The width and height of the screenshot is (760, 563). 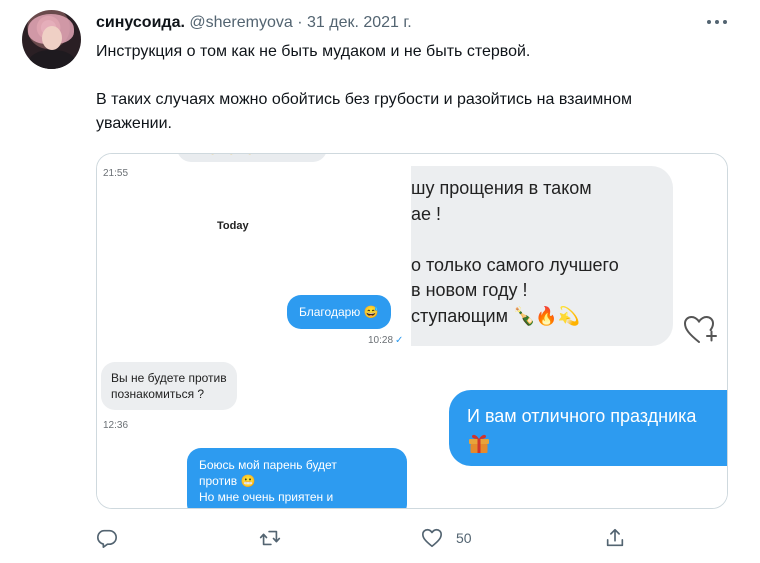 I want to click on retweet-icon, so click(x=270, y=538).